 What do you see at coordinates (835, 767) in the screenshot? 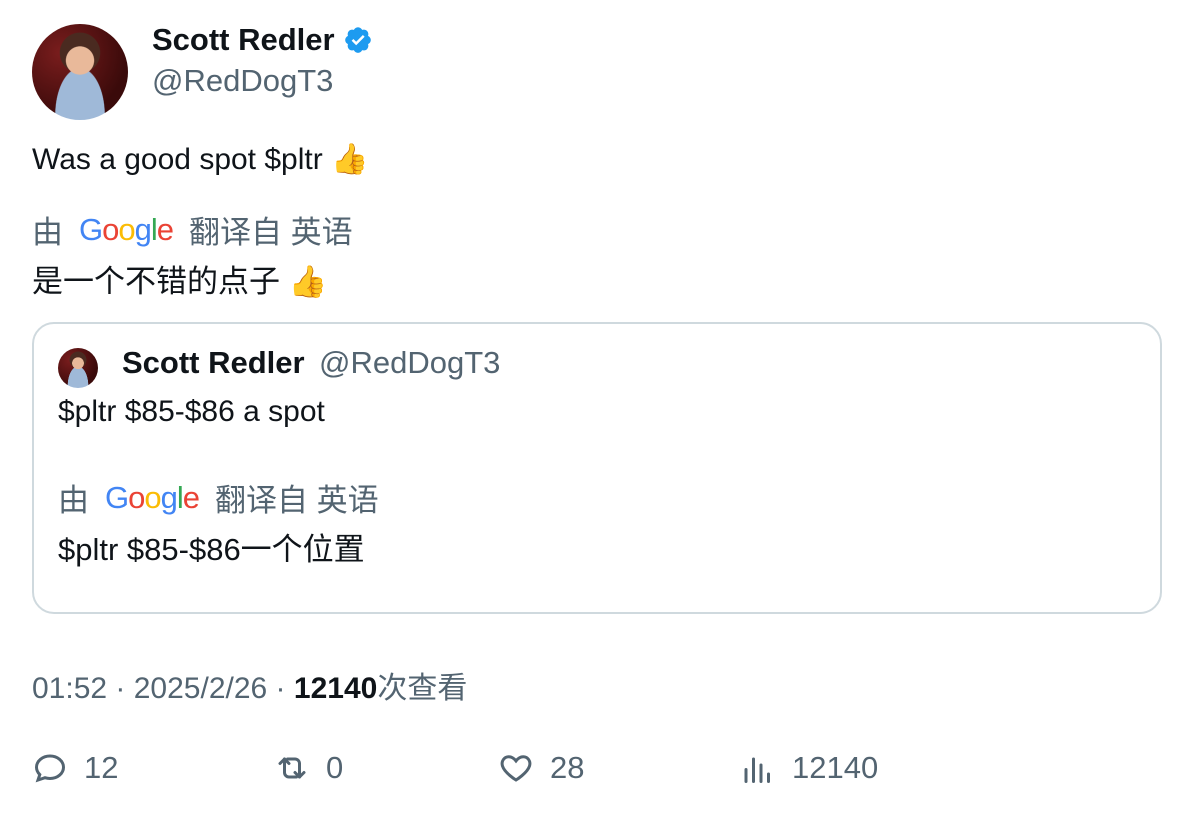
I see `views-action-count: 12140` at bounding box center [835, 767].